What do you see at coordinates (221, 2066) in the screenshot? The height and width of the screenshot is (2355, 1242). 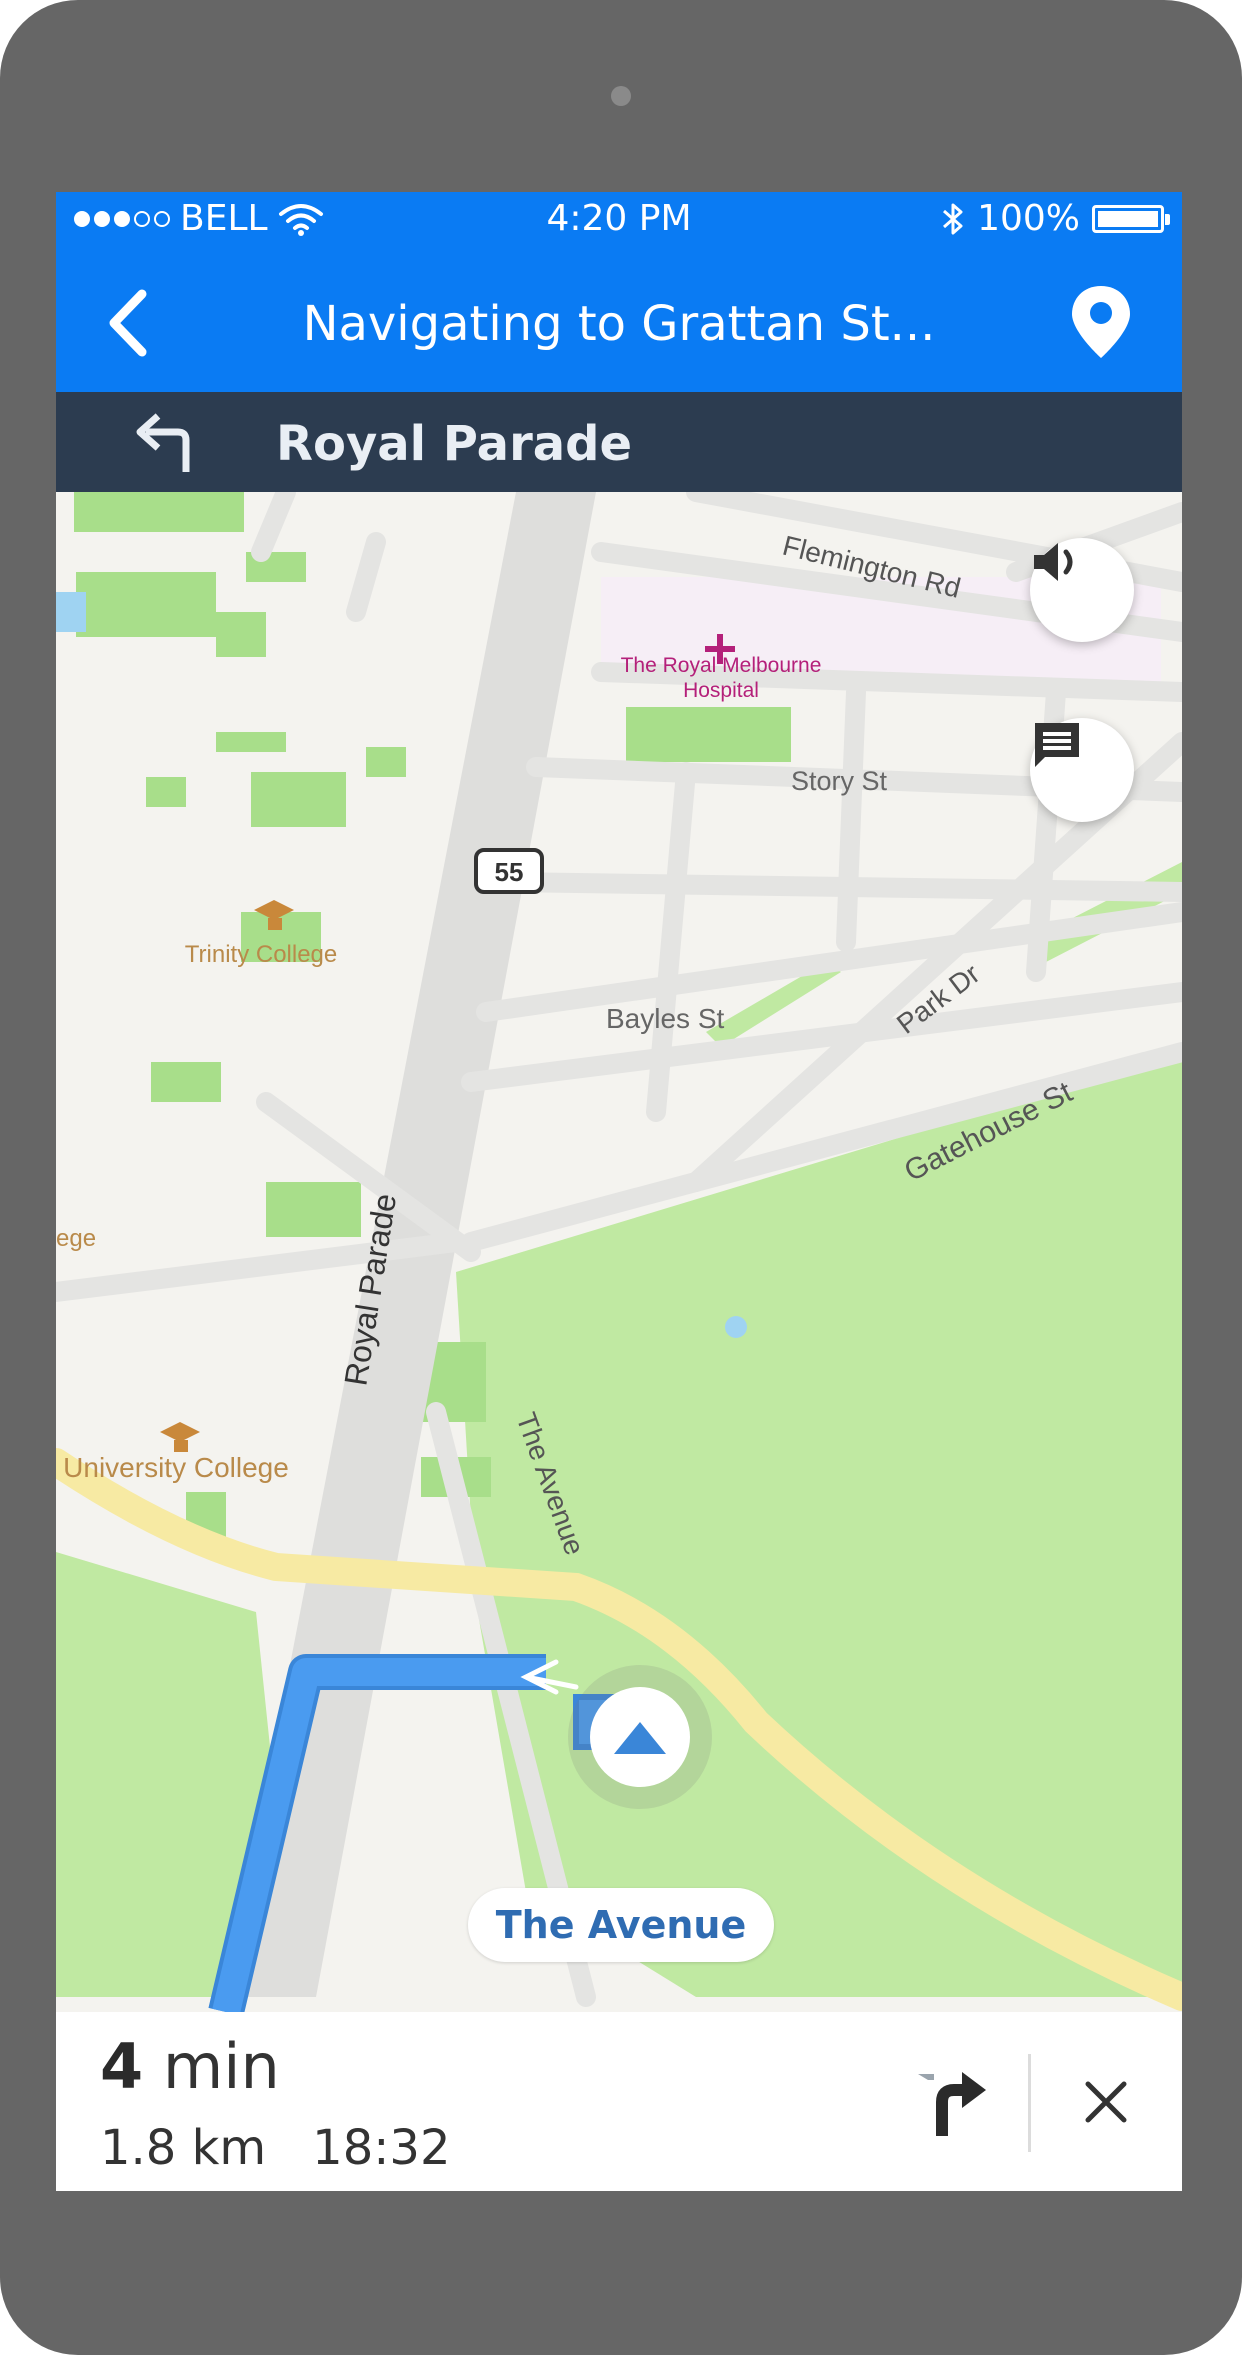 I see `duration-unit: min` at bounding box center [221, 2066].